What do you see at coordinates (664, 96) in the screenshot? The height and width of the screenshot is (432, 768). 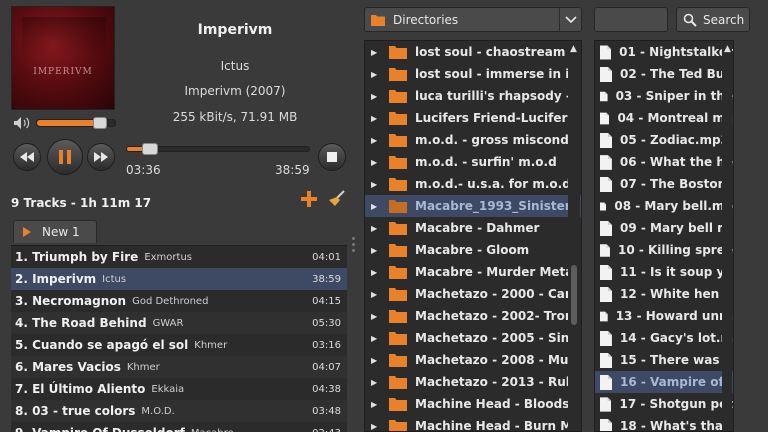 I see `file-item: 03 - Sniper in the` at bounding box center [664, 96].